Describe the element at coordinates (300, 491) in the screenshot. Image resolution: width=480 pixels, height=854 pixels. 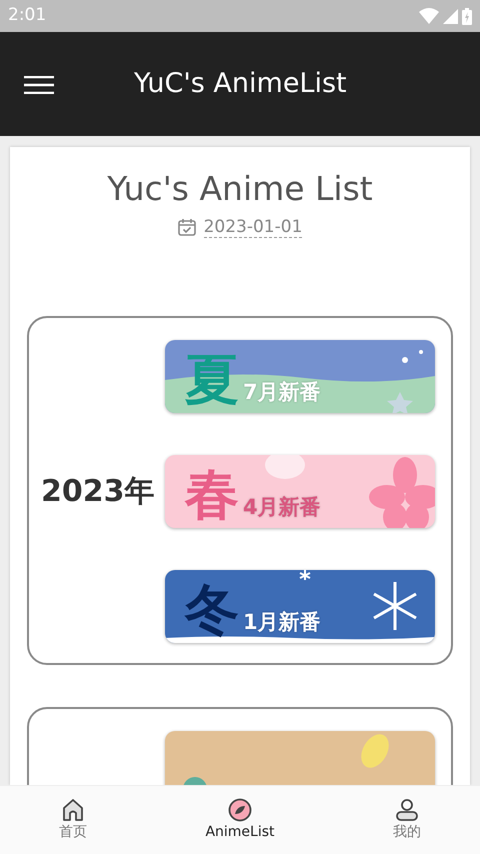
I see `season-banner: 春 4月新番` at that location.